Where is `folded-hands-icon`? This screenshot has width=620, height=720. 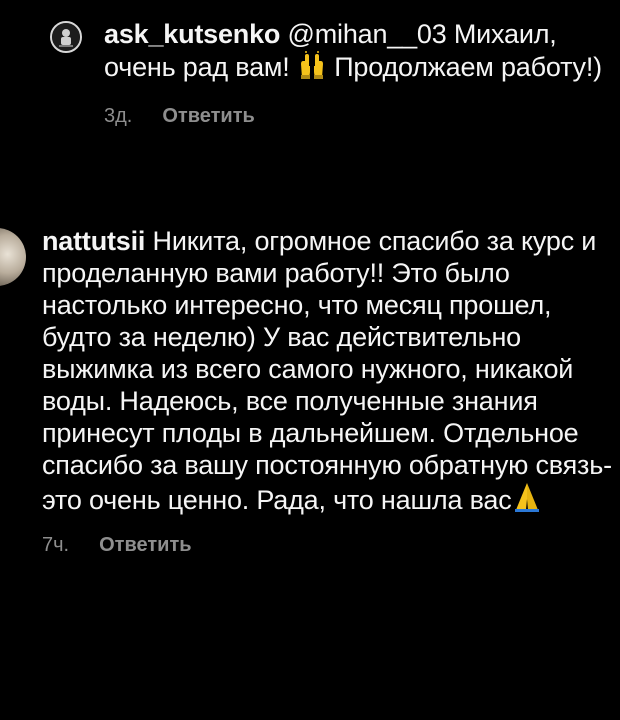
folded-hands-icon is located at coordinates (527, 500).